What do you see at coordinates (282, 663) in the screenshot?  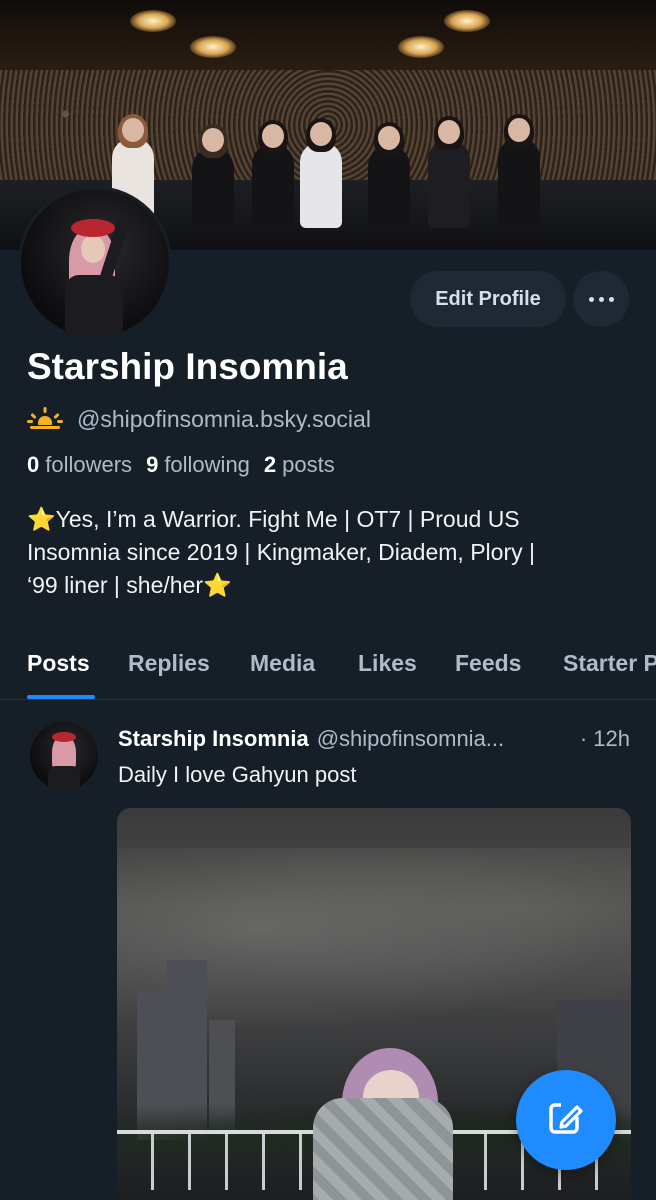 I see `tab-media: Media` at bounding box center [282, 663].